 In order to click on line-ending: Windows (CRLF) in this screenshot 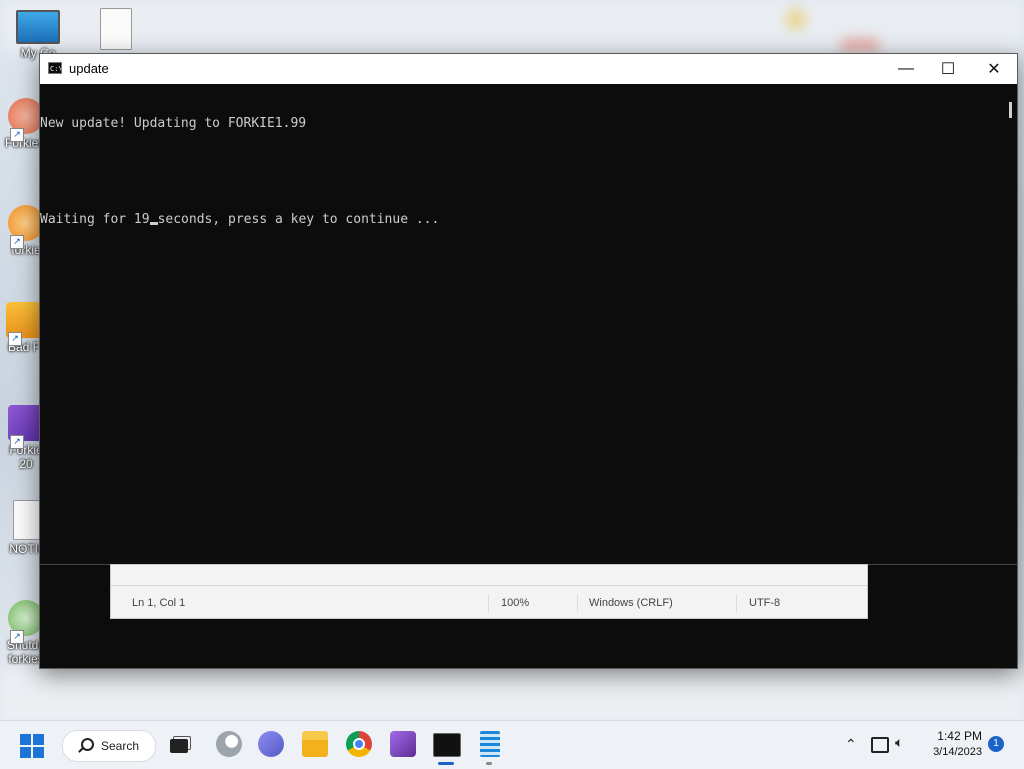, I will do `click(631, 603)`.